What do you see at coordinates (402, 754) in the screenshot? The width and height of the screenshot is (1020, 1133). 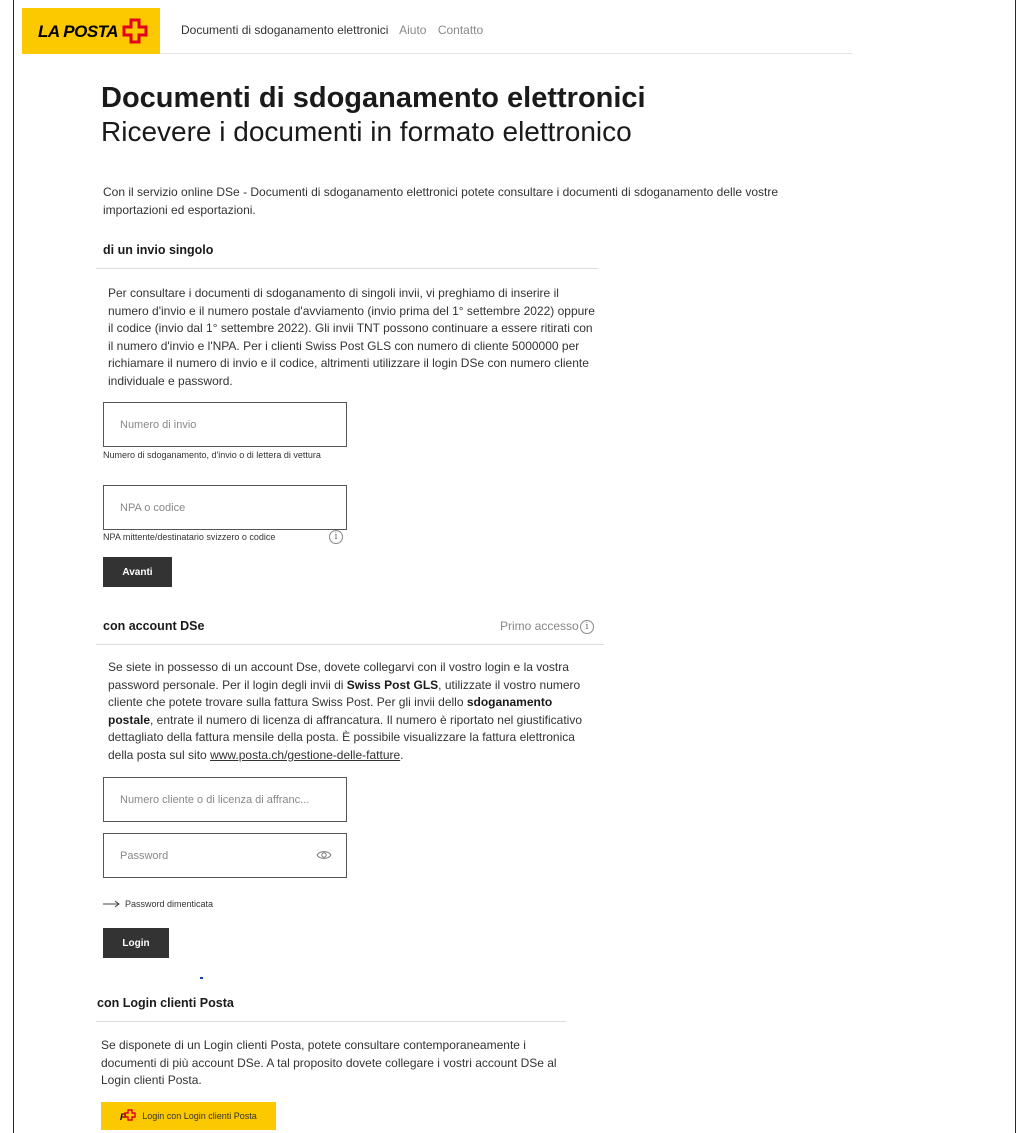 I see `account-text-4: .` at bounding box center [402, 754].